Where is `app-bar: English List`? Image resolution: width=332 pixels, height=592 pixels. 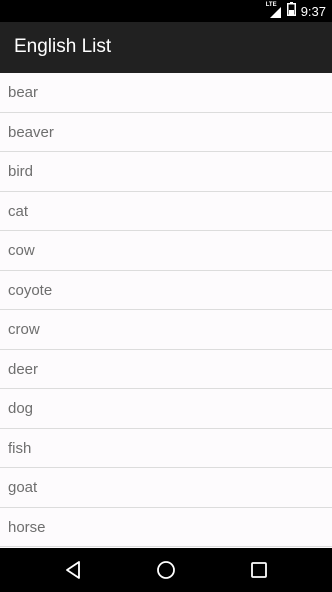 app-bar: English List is located at coordinates (166, 47).